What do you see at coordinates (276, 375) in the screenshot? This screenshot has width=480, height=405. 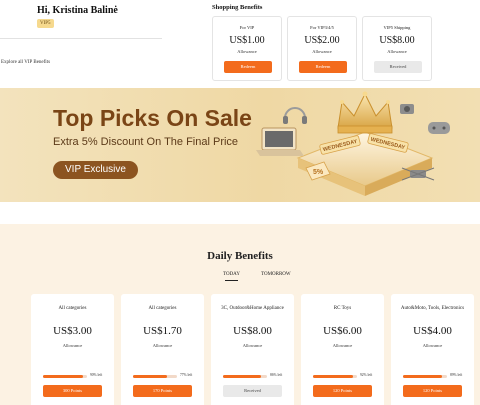 I see `stock-left-text: 86% left` at bounding box center [276, 375].